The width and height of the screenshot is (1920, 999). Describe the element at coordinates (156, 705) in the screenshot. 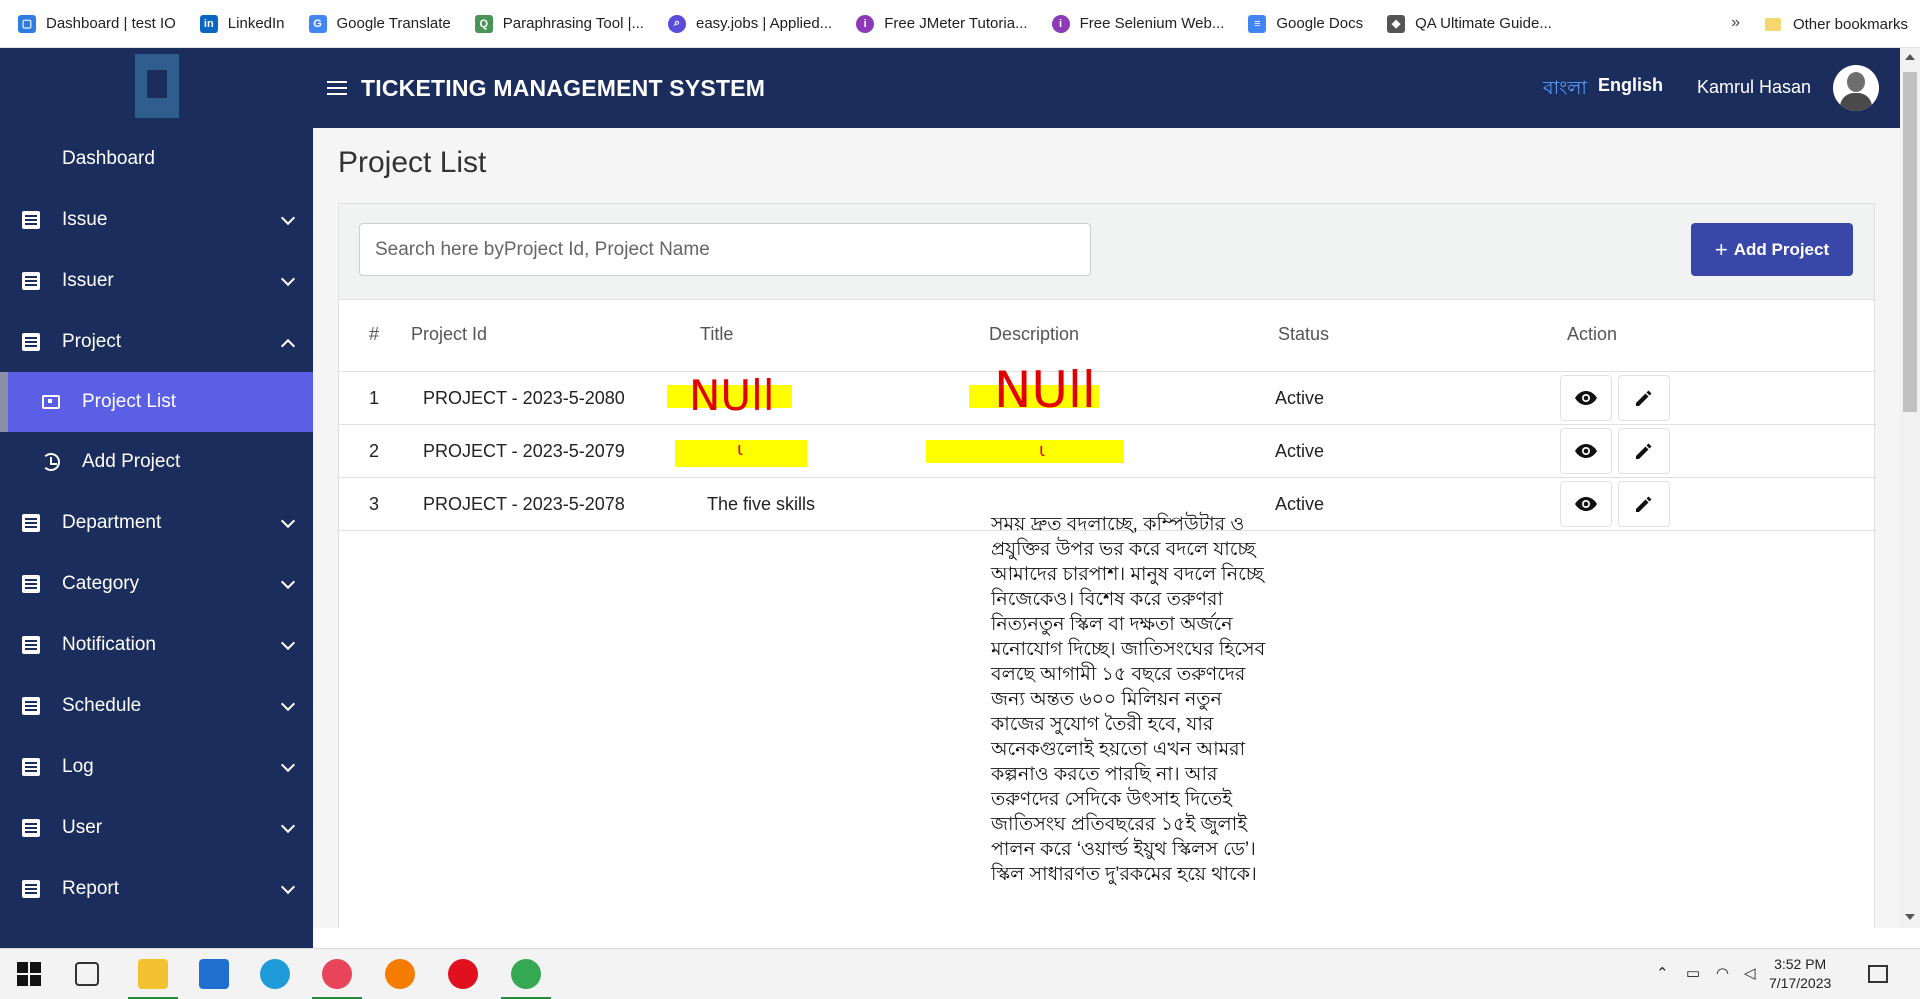

I see `sidebar-item-schedule: Schedule` at that location.